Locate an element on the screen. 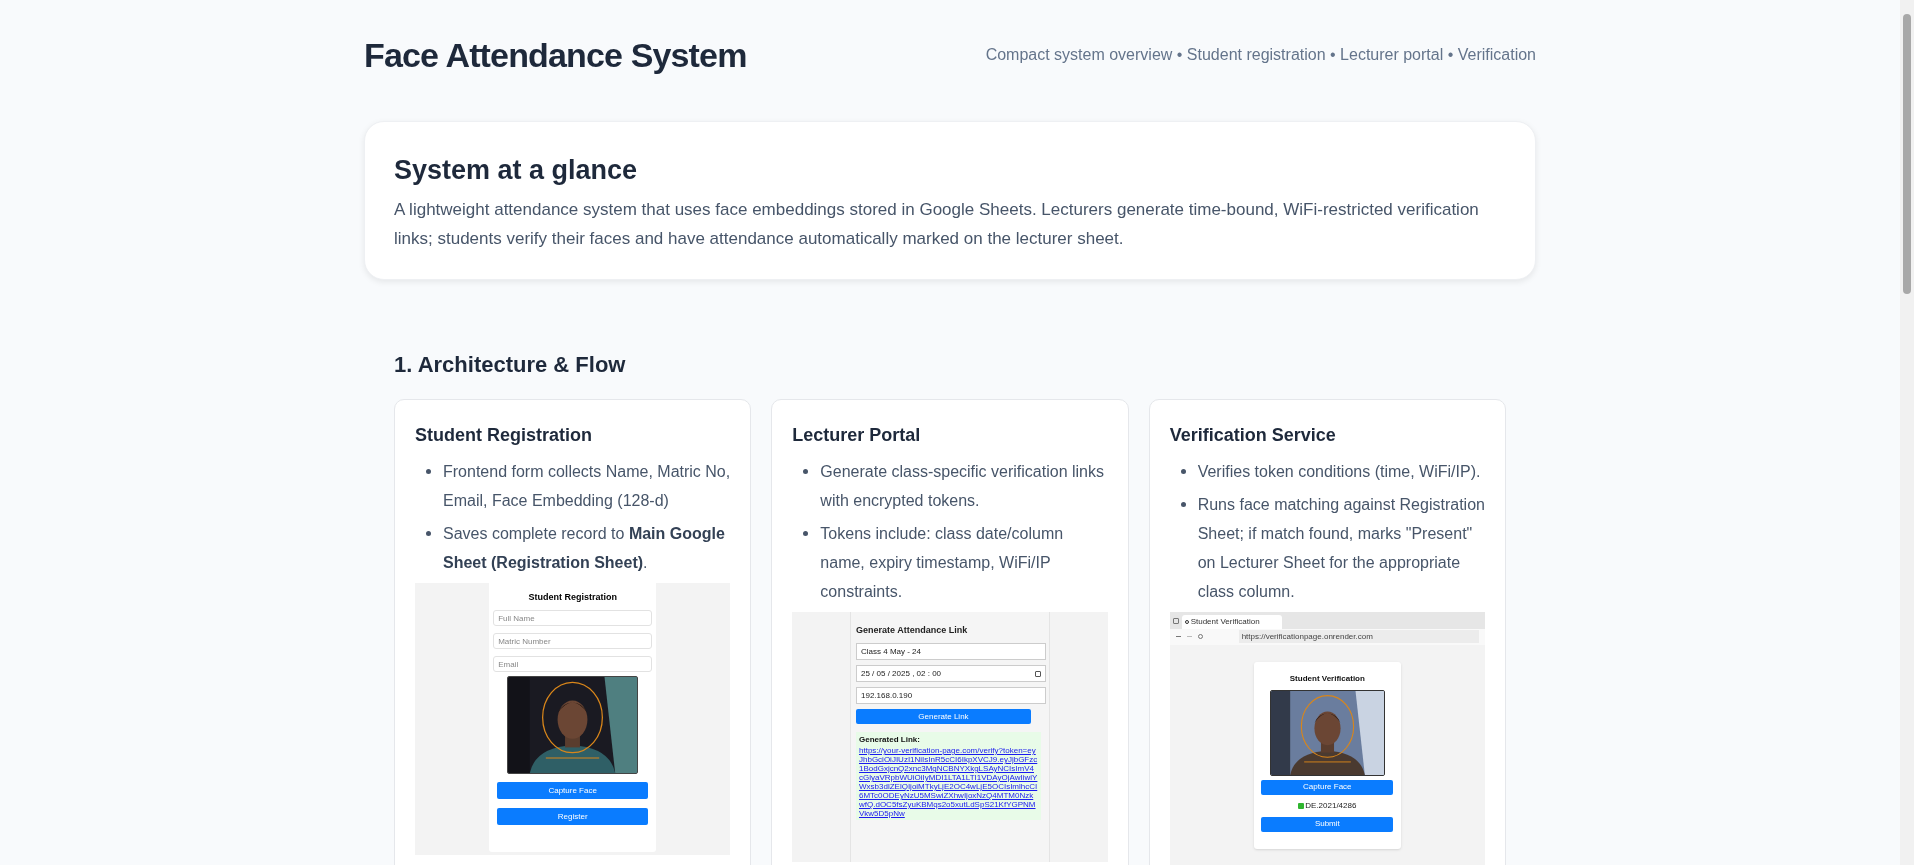  generated-link: https://your-verification-page.com/verify?token=eyJhbGciOiJIUzI1NiIsInR5cCI6IkpXVCJ9.eyJjbGFzc1BodGxjcnQ2xnc3MgNCBNYXkgLSAyNCIsImV4cGlyaVRpbWUiOiIyMDI1LTA1LTI1VDAyOjAwIiwiYWxsb3dlZElQIjoiMTkyLjE2OC4wLjE5OCIsImlhcCI6MTc0ODEyNzU5MSwiZXhwIjoxNzQ4MTM0NzkwfQ.dOC5fsZyuKBMqs2o5xutLdSpS21KfYGPNMVkw5D5pNw is located at coordinates (948, 782).